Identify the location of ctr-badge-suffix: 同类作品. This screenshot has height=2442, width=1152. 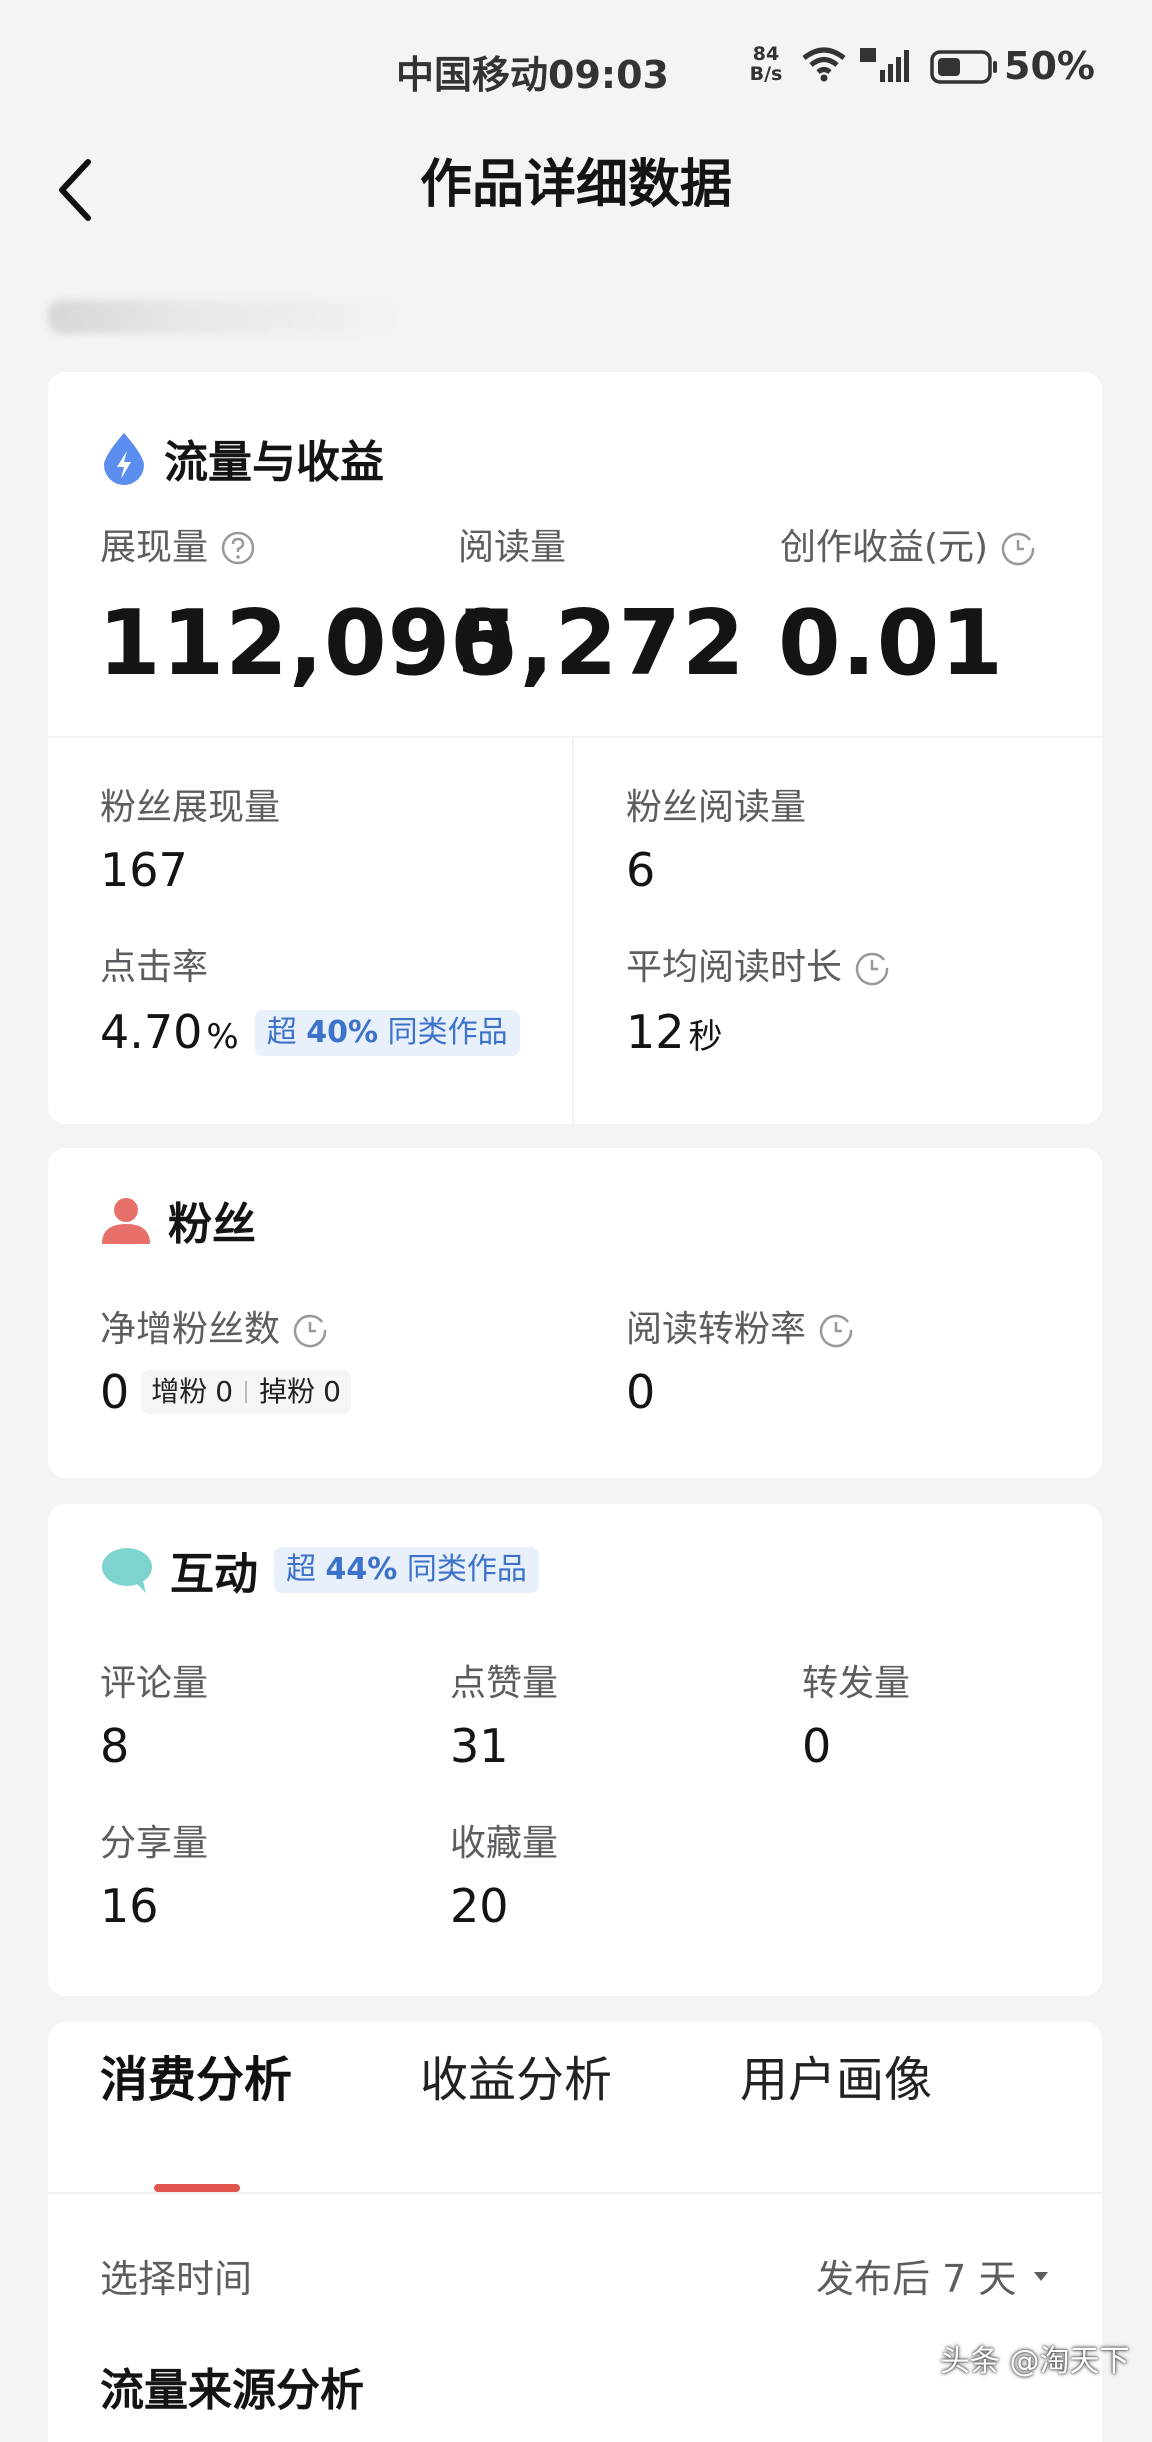
(447, 1032).